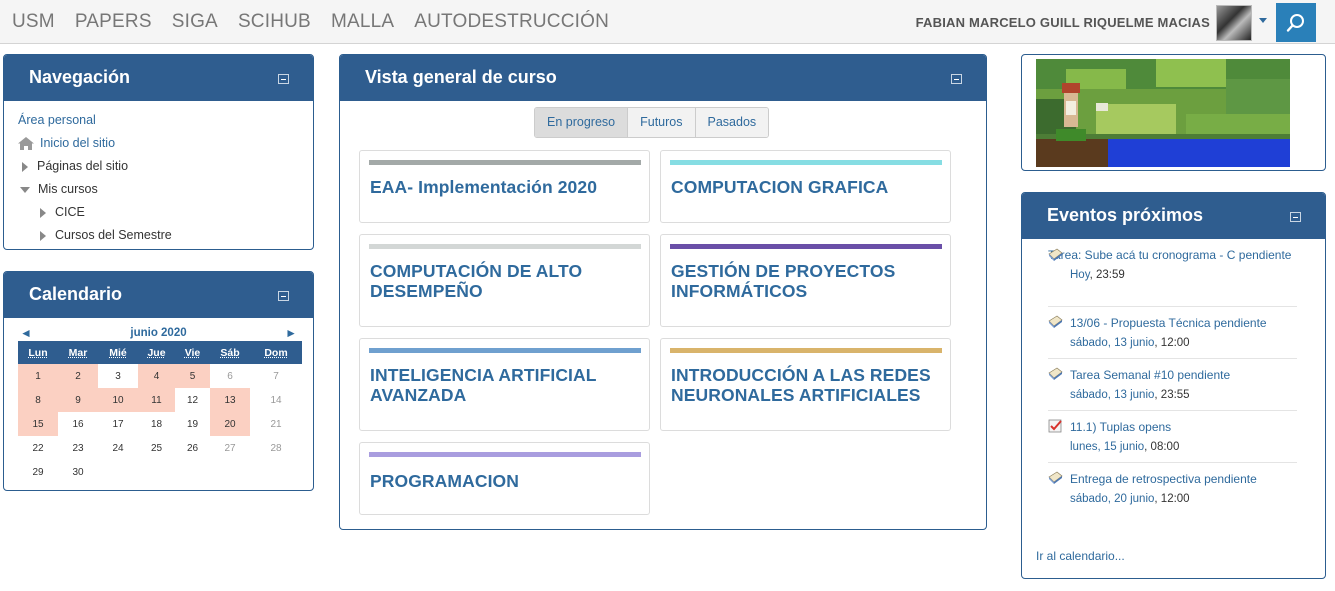 The height and width of the screenshot is (591, 1335). I want to click on nav-item-mis-cursos: Mis cursos, so click(158, 189).